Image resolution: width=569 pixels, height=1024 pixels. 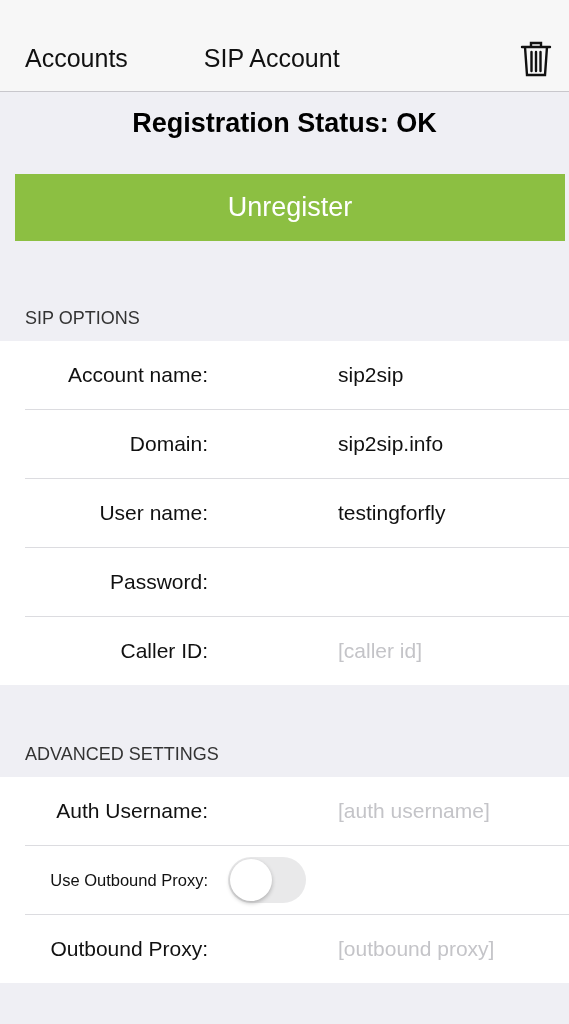 What do you see at coordinates (448, 375) in the screenshot?
I see `input-field: sip2sip` at bounding box center [448, 375].